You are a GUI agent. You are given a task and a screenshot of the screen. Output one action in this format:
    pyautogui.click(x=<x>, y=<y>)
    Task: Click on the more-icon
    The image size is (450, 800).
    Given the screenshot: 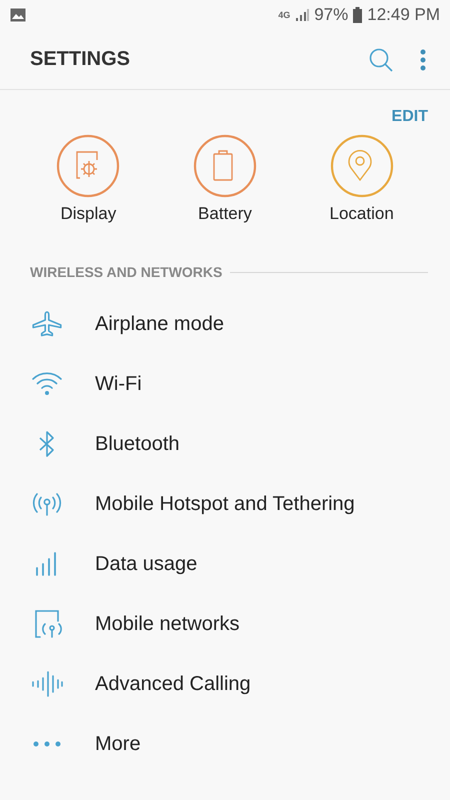 What is the action you would take?
    pyautogui.click(x=47, y=744)
    